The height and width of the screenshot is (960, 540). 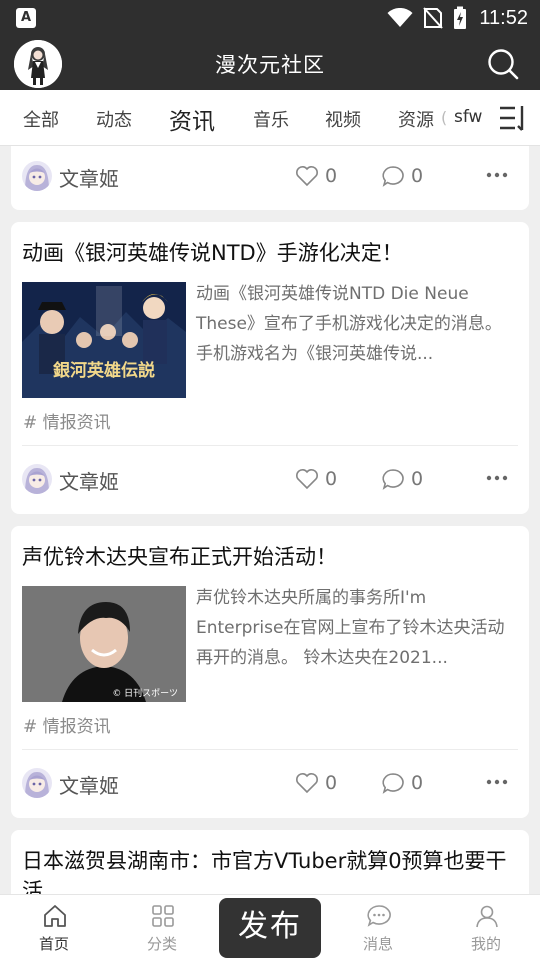 I want to click on thumbnail-title-text: 銀河英雄伝説, so click(x=104, y=370).